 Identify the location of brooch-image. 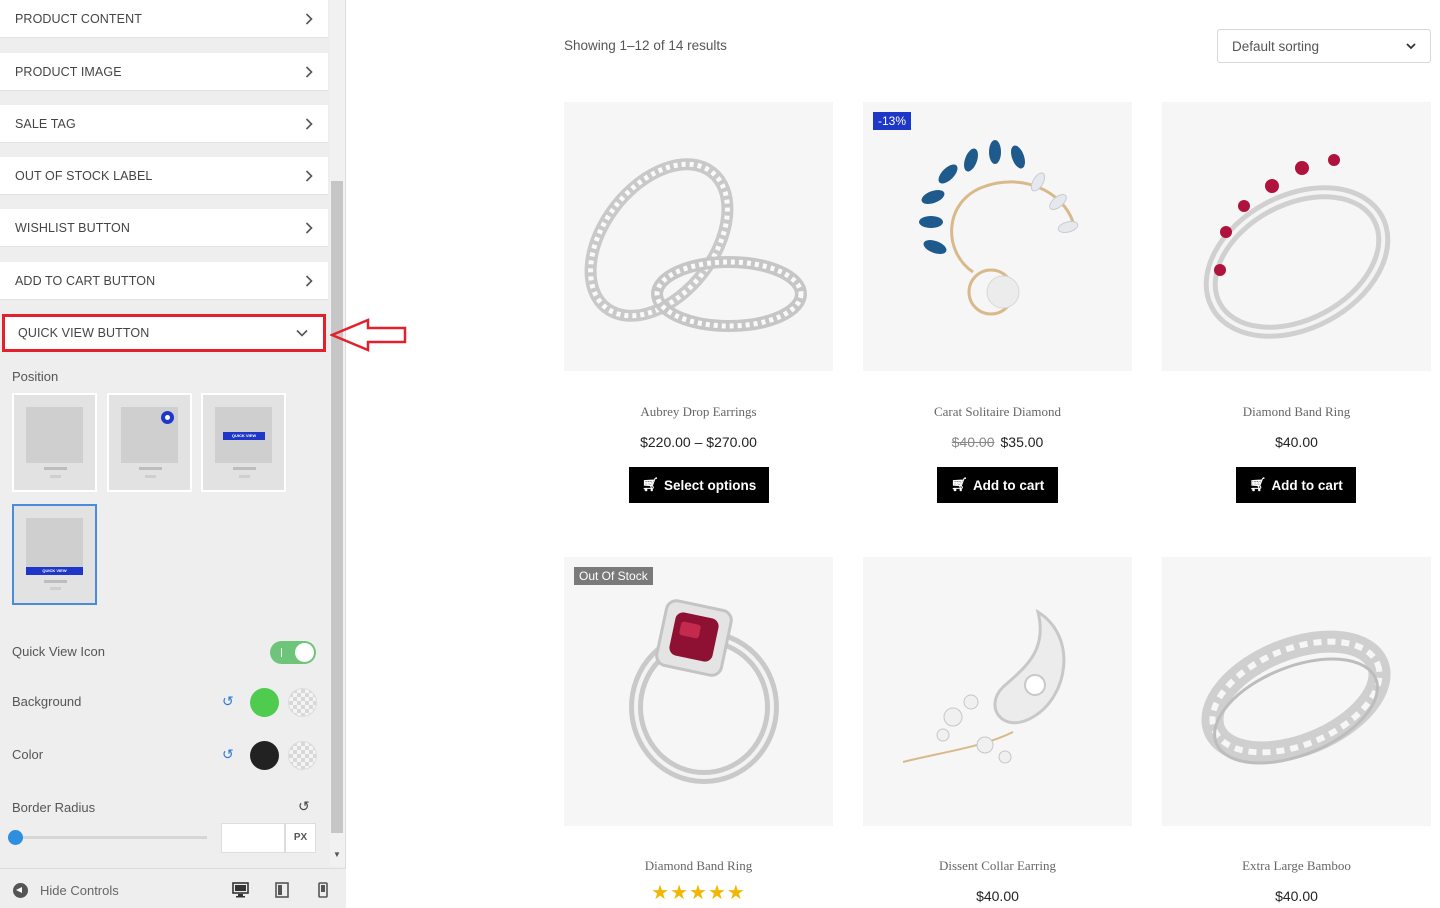
(999, 228).